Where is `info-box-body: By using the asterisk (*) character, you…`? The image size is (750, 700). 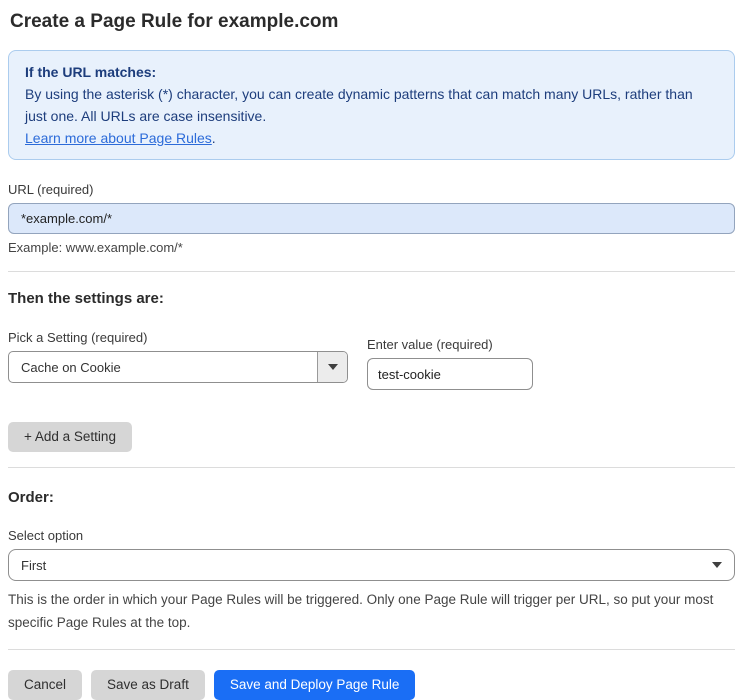 info-box-body: By using the asterisk (*) character, you… is located at coordinates (359, 105).